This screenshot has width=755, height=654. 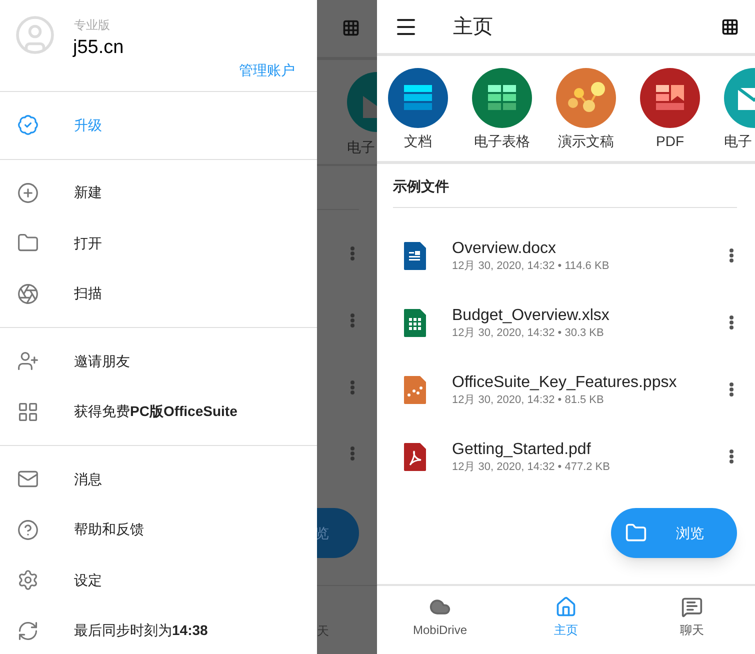 I want to click on category-button: 演示文稿, so click(x=586, y=114).